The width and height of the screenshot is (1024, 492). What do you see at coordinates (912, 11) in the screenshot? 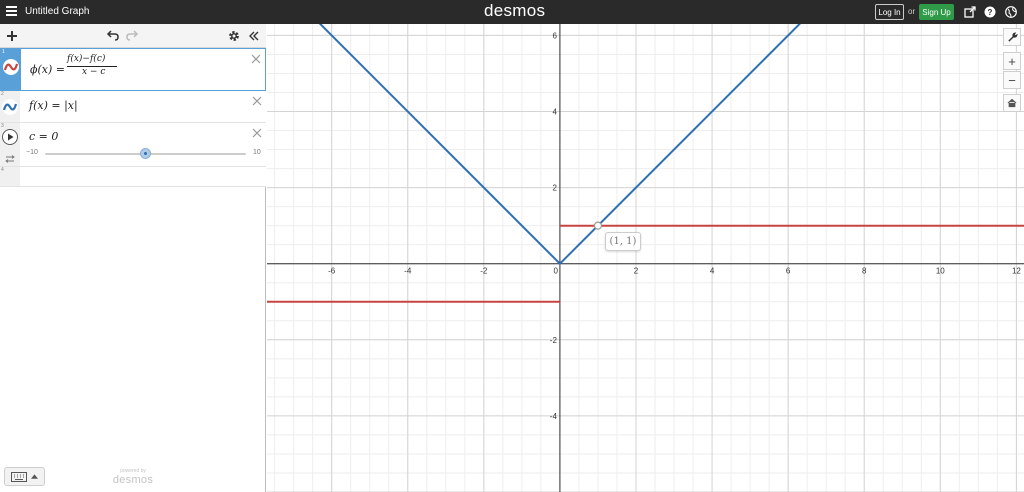
I see `or-label: or` at bounding box center [912, 11].